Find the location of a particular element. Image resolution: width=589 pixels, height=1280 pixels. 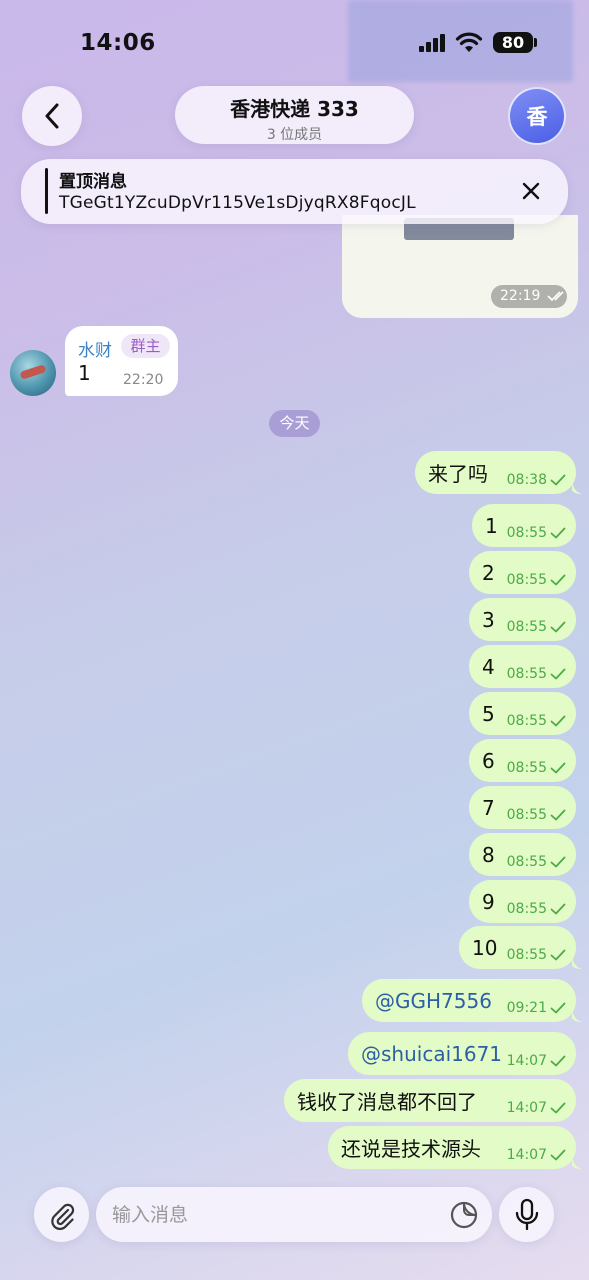

back-button is located at coordinates (52, 116).